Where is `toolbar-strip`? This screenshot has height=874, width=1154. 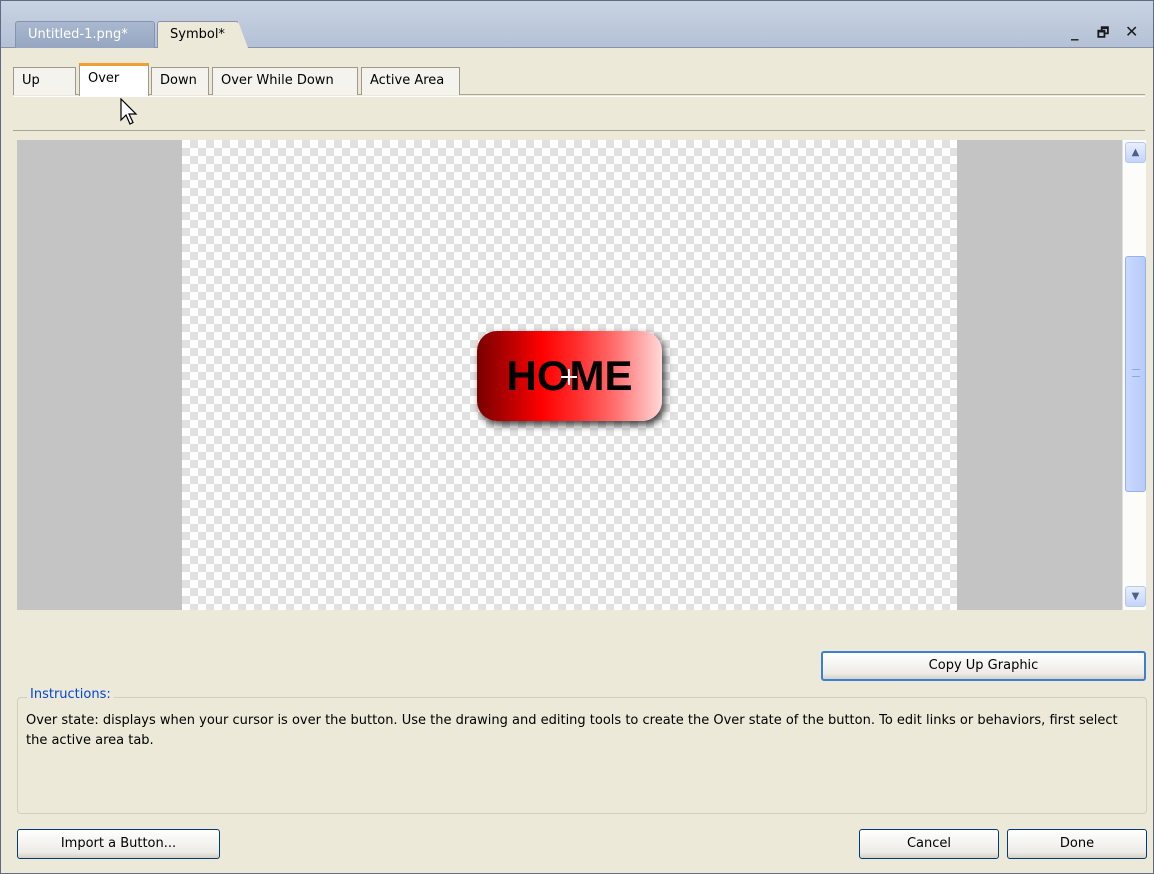
toolbar-strip is located at coordinates (579, 113).